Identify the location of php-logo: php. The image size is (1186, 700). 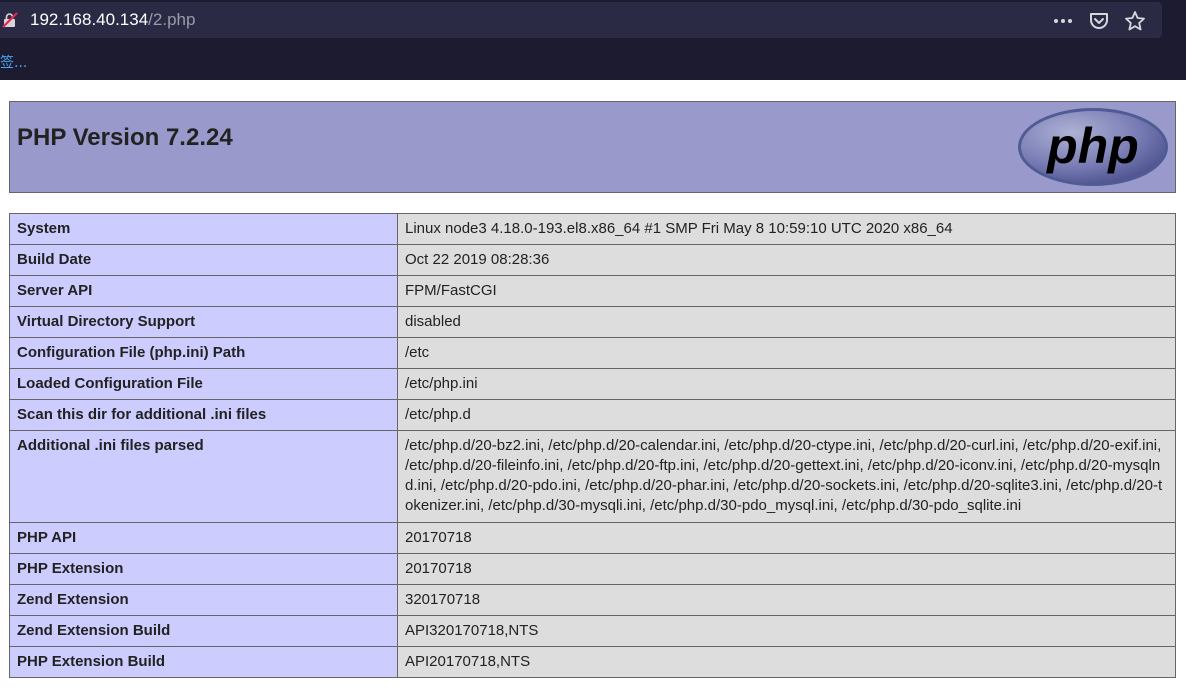
(1093, 147).